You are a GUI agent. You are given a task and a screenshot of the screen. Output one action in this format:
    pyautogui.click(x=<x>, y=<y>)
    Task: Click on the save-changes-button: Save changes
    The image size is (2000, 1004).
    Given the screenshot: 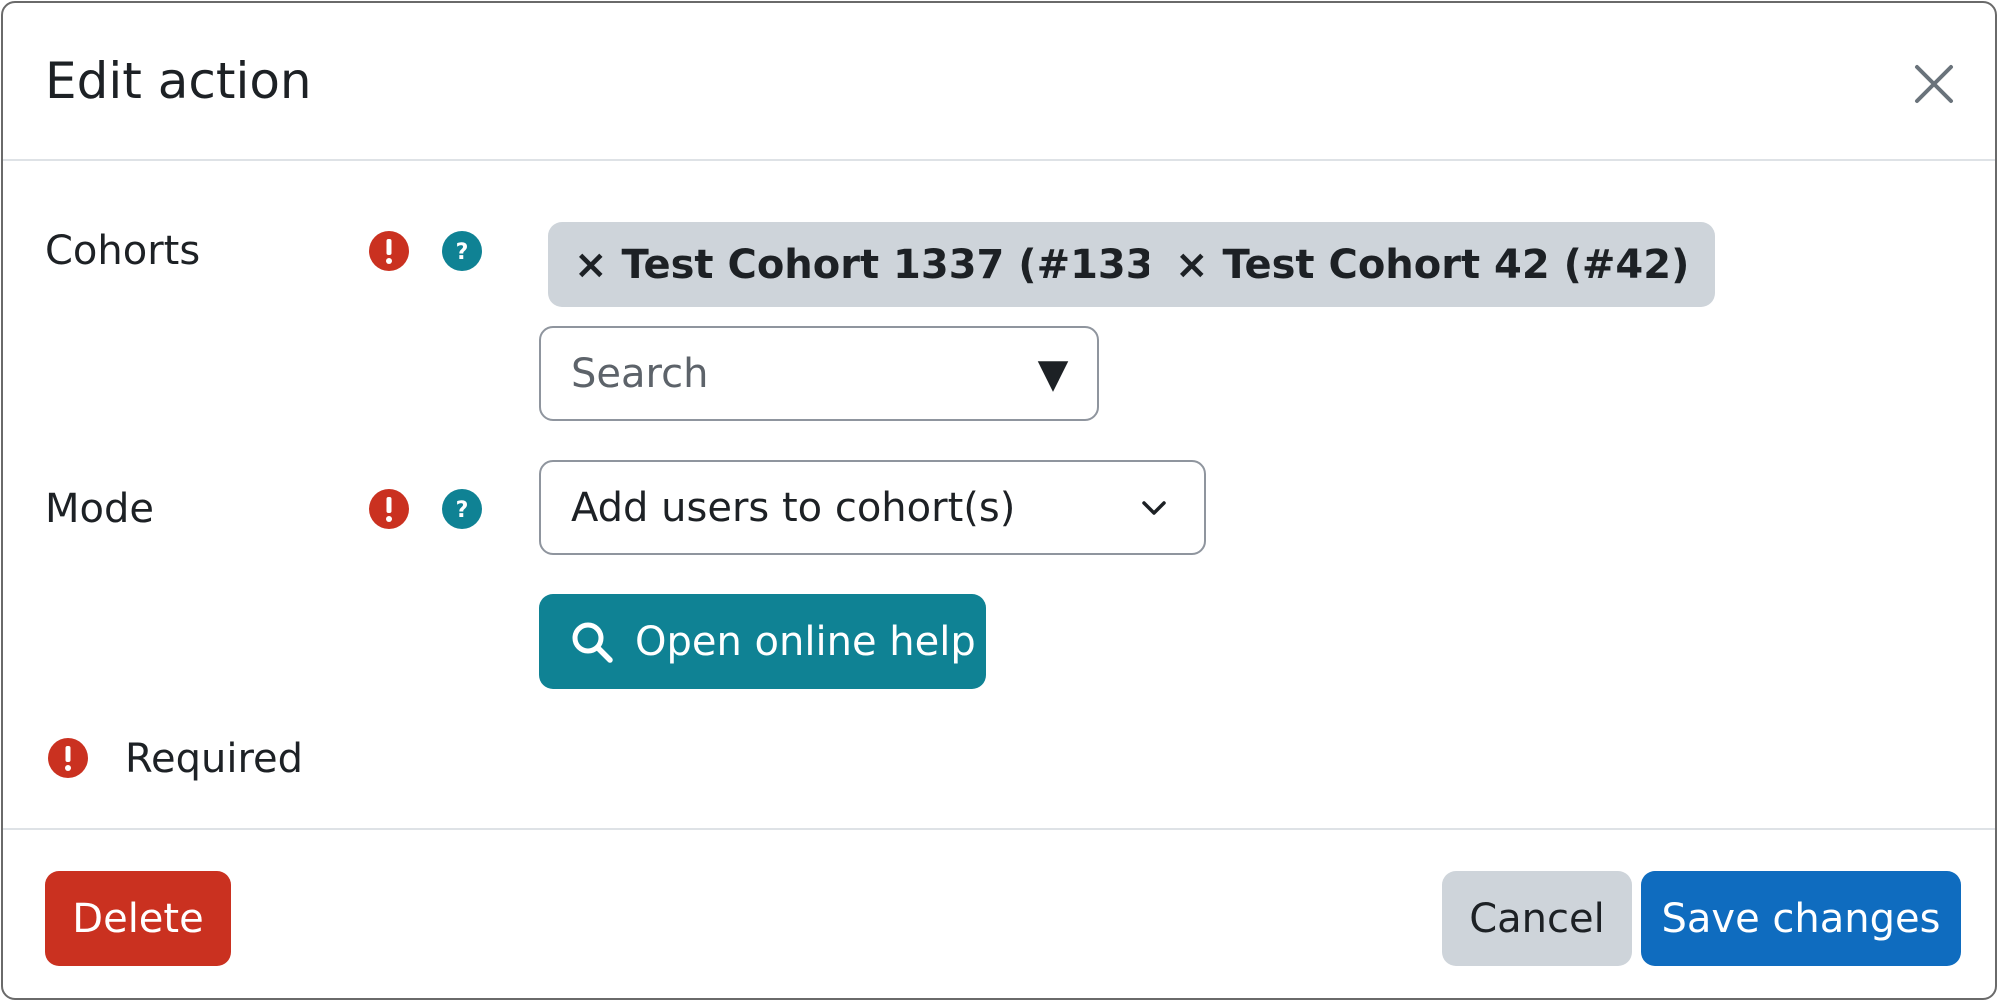 What is the action you would take?
    pyautogui.click(x=1801, y=918)
    